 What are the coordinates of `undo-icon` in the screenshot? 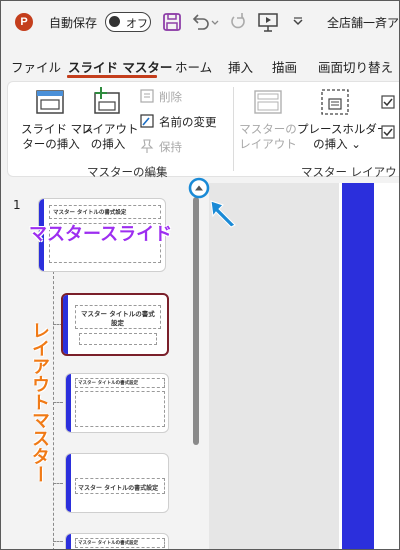 It's located at (200, 22).